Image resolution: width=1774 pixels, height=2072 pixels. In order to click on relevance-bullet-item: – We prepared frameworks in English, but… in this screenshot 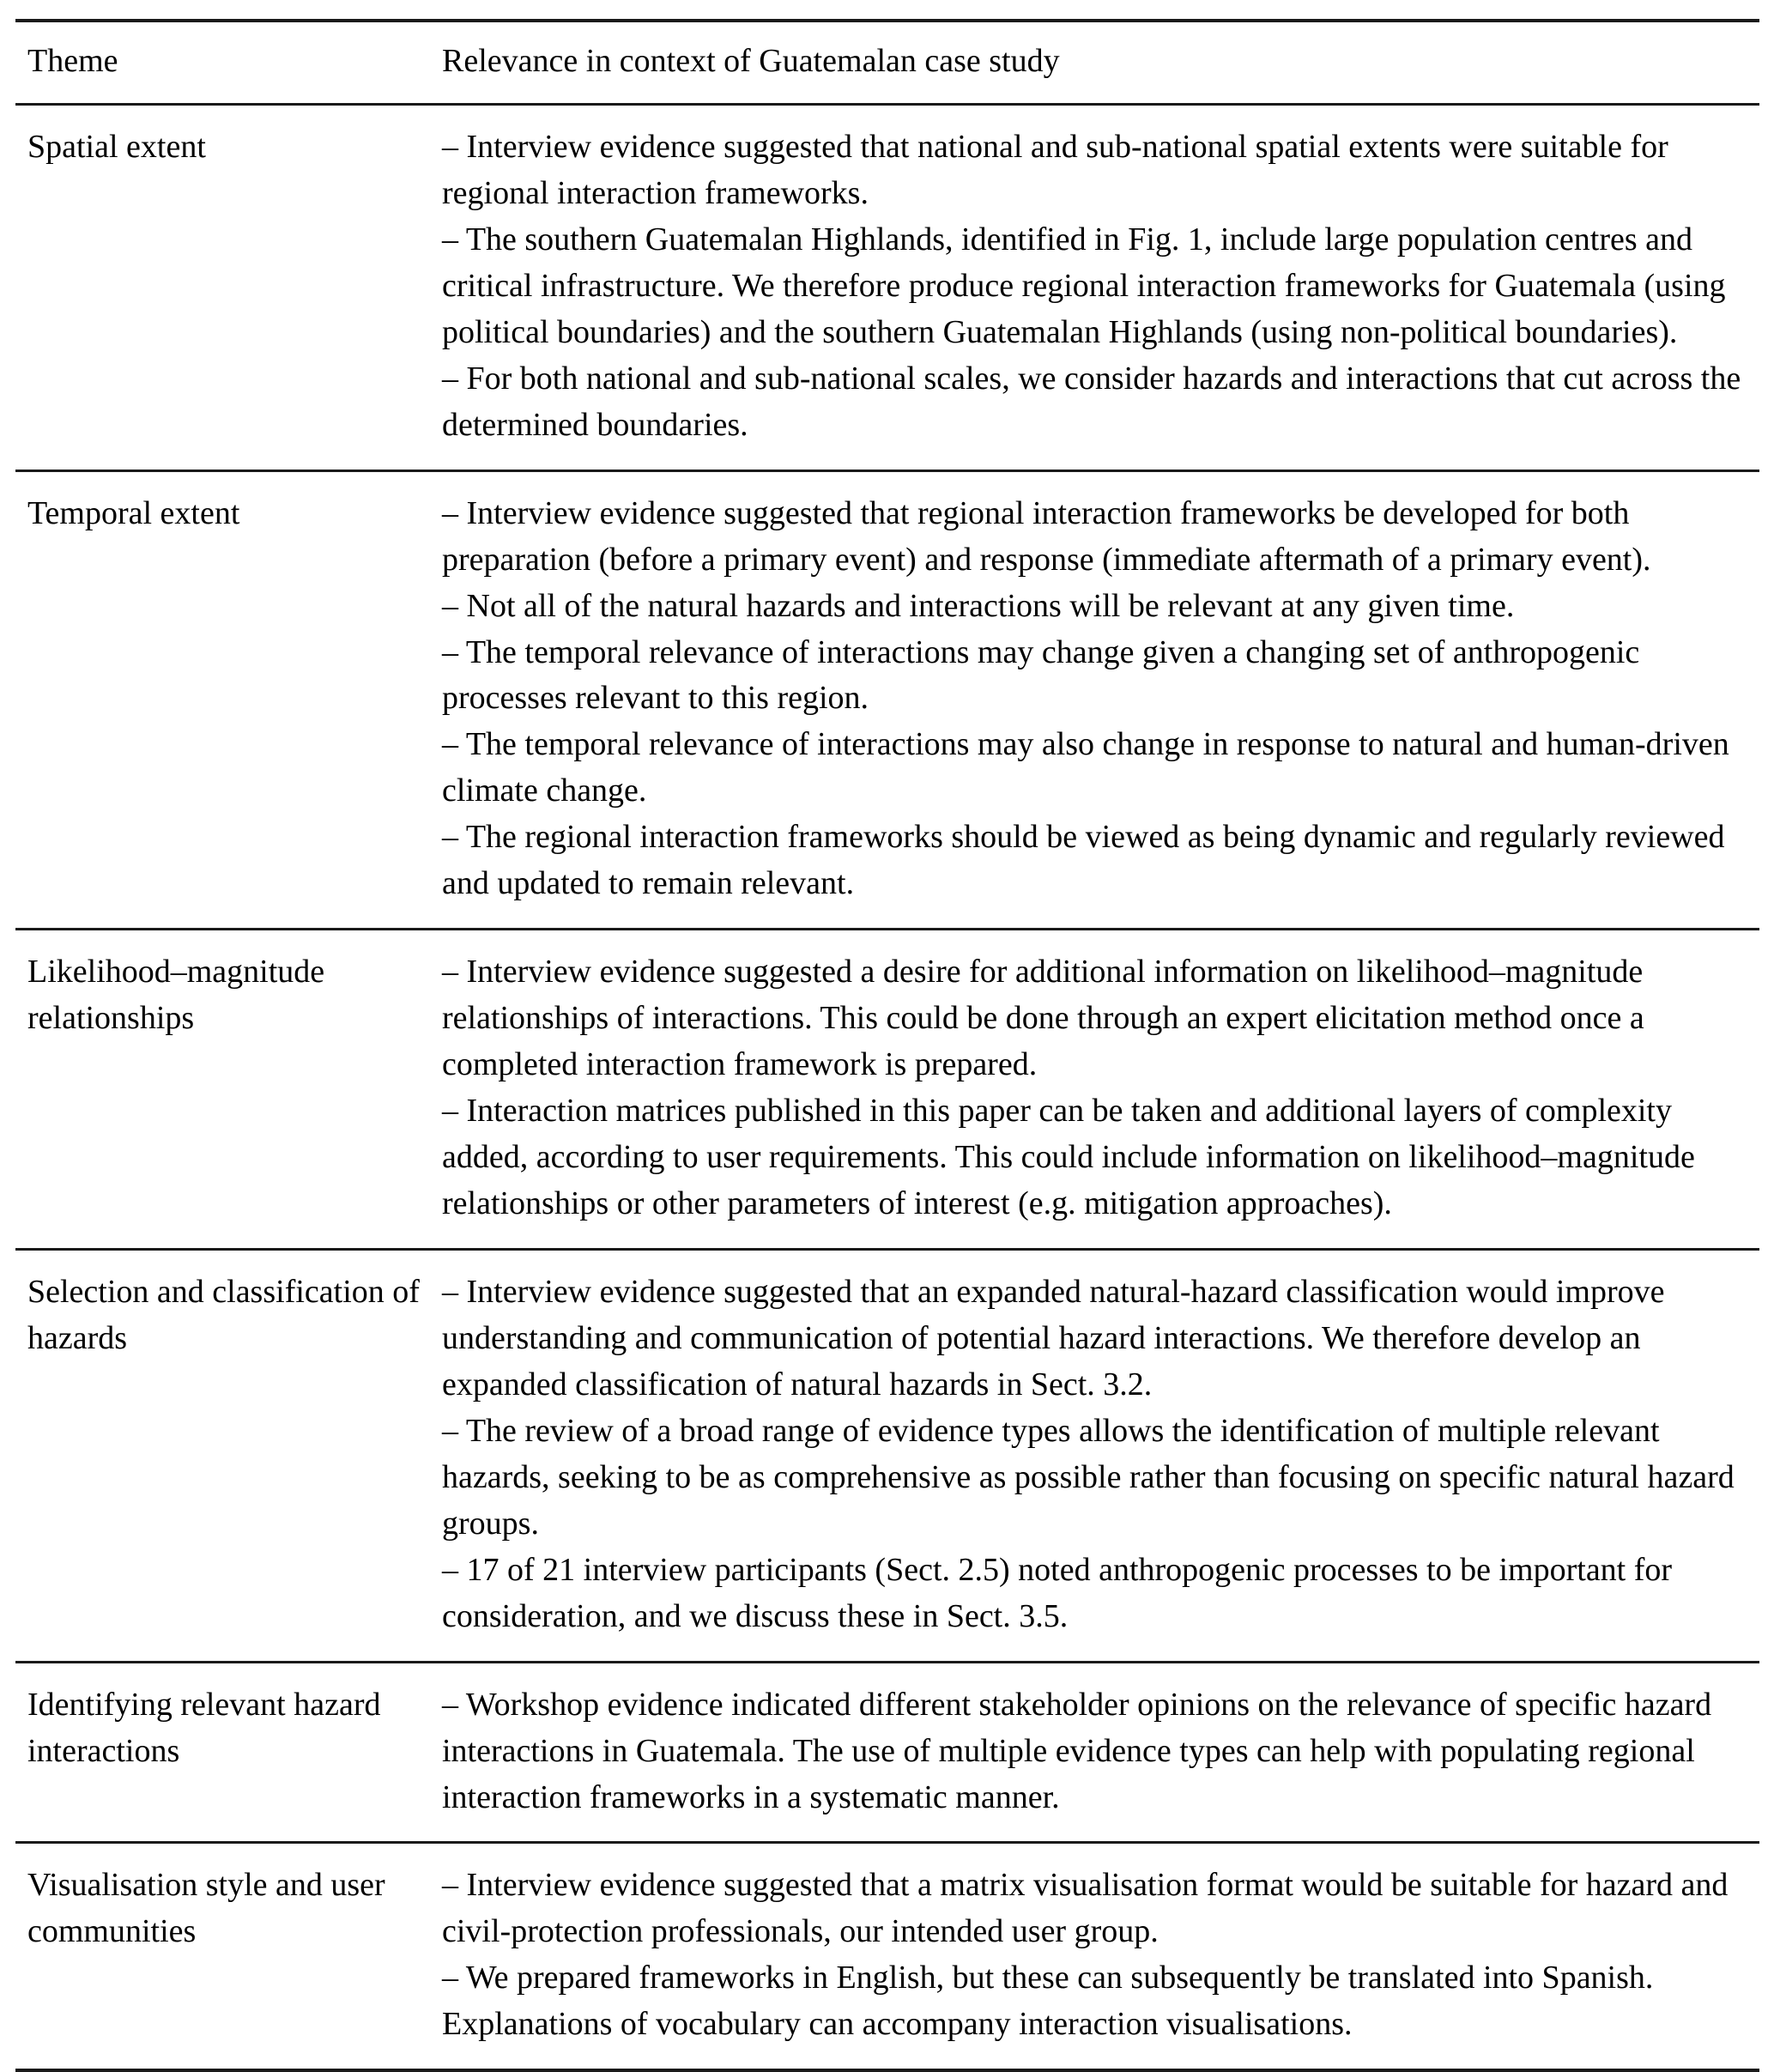, I will do `click(1048, 2001)`.